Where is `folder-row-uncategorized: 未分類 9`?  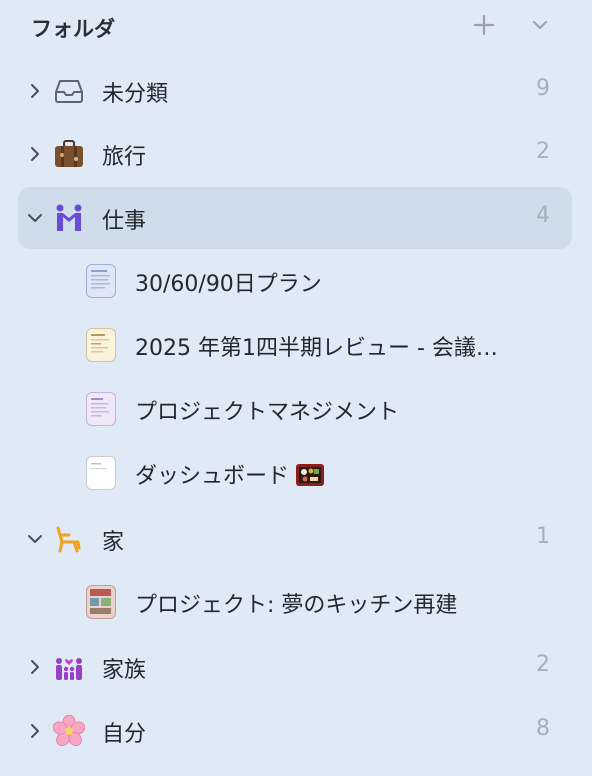 folder-row-uncategorized: 未分類 9 is located at coordinates (295, 91).